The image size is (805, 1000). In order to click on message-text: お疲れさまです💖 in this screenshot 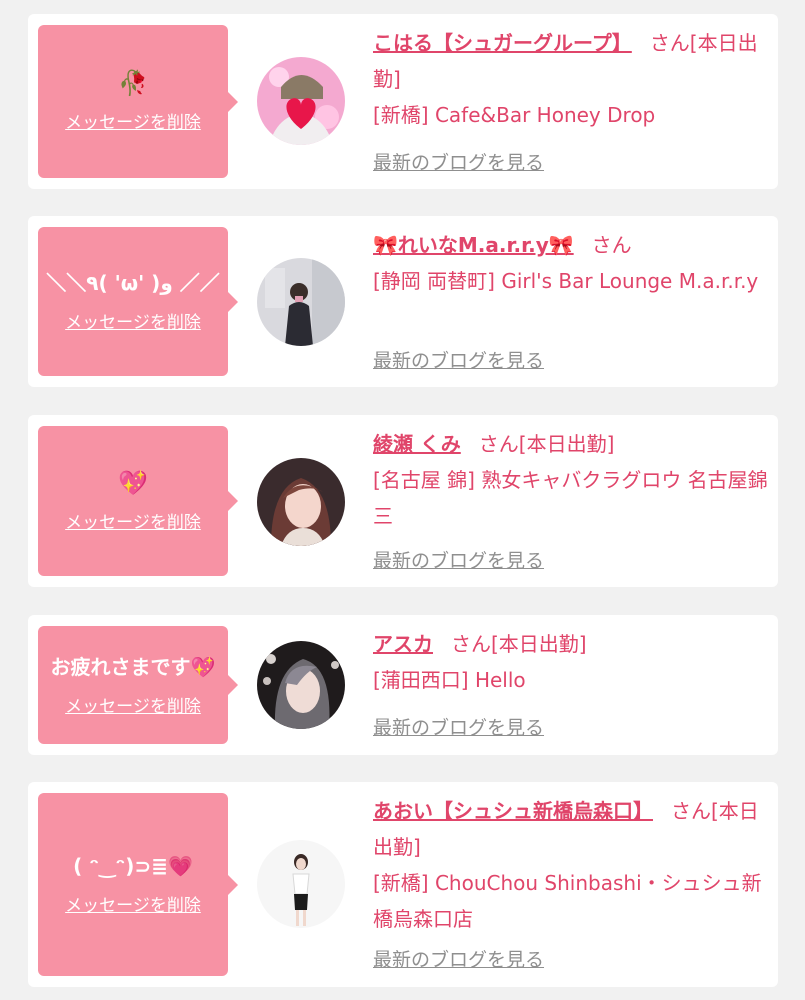, I will do `click(133, 666)`.